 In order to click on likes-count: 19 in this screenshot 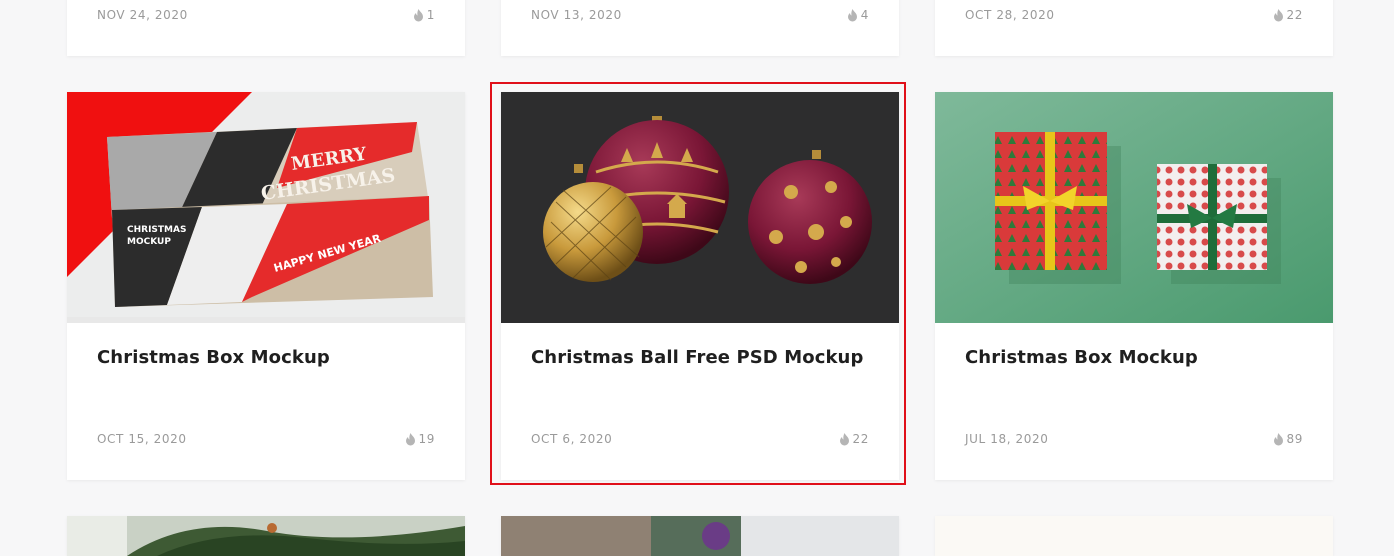, I will do `click(420, 439)`.